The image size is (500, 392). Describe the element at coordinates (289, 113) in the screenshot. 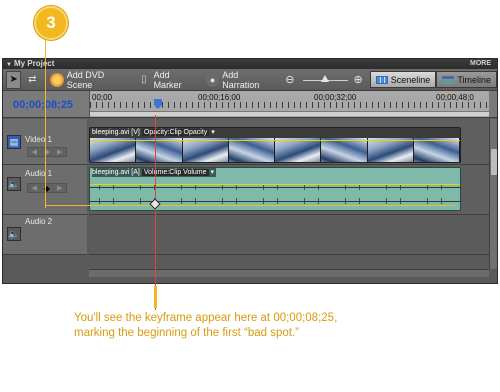

I see `work-area-bar` at that location.